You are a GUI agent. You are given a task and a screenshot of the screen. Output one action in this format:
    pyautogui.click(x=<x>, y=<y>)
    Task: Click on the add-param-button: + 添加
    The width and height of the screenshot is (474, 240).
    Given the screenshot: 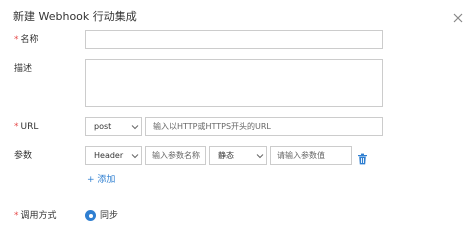 What is the action you would take?
    pyautogui.click(x=101, y=180)
    